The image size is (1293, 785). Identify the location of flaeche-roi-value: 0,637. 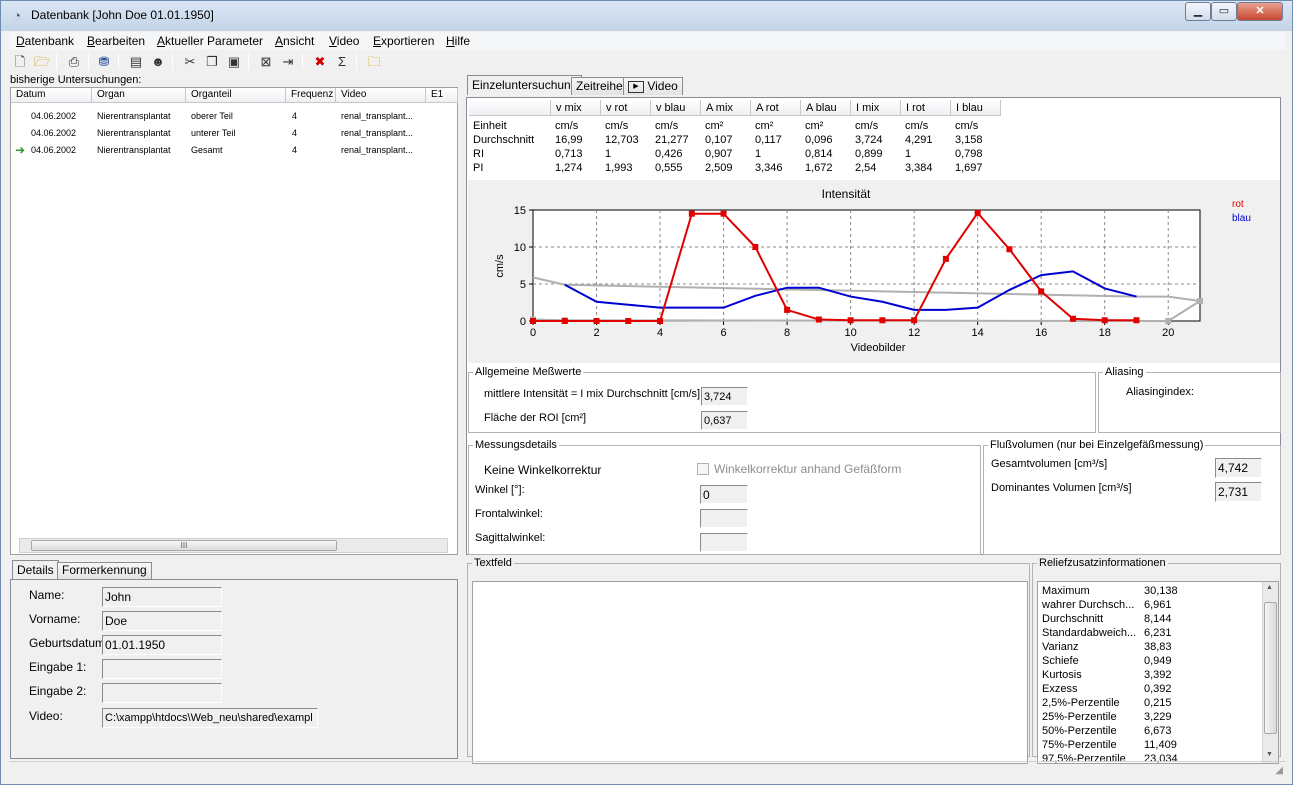
(724, 420).